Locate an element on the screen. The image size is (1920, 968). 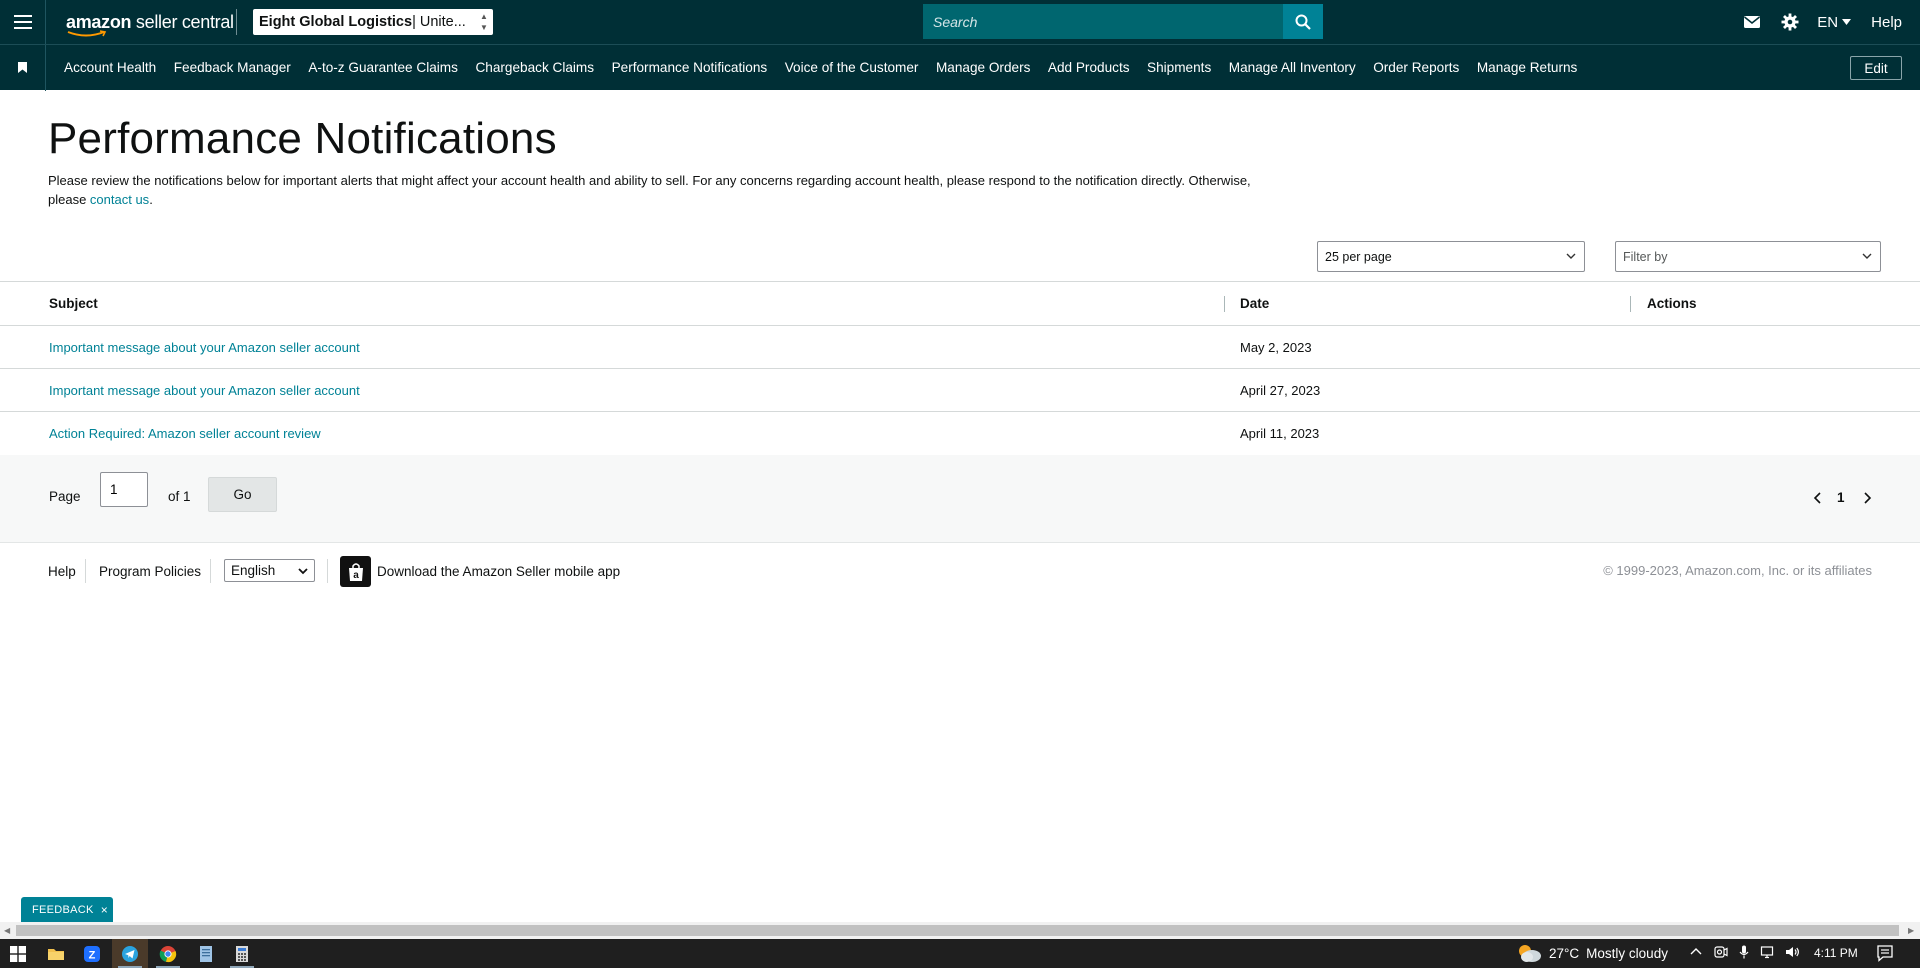
gear-icon is located at coordinates (1790, 22).